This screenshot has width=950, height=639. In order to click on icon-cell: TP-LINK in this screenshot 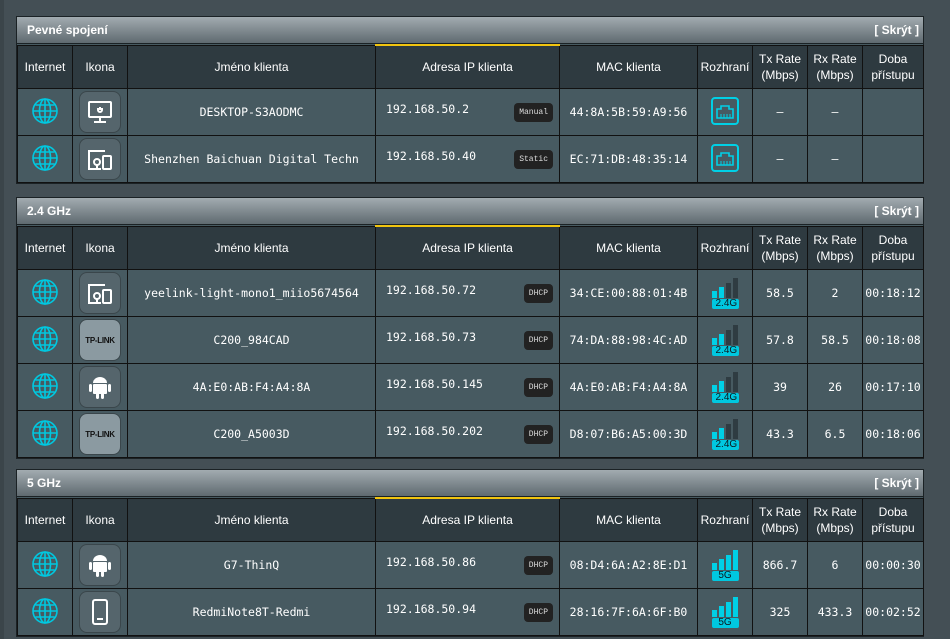, I will do `click(100, 340)`.